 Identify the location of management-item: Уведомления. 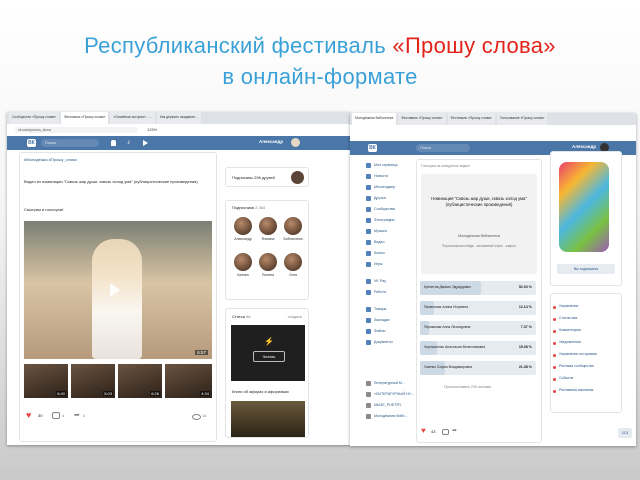
(570, 342).